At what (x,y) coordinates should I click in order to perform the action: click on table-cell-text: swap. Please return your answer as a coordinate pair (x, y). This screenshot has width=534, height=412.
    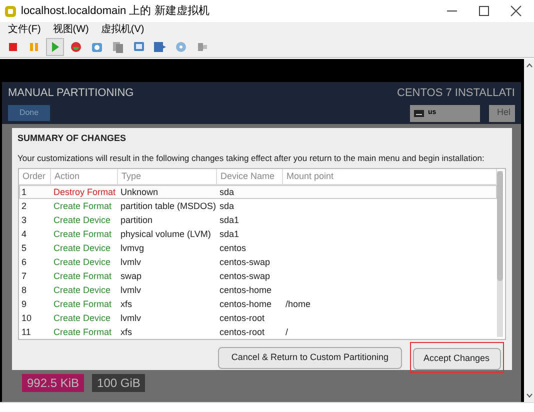
    Looking at the image, I should click on (131, 276).